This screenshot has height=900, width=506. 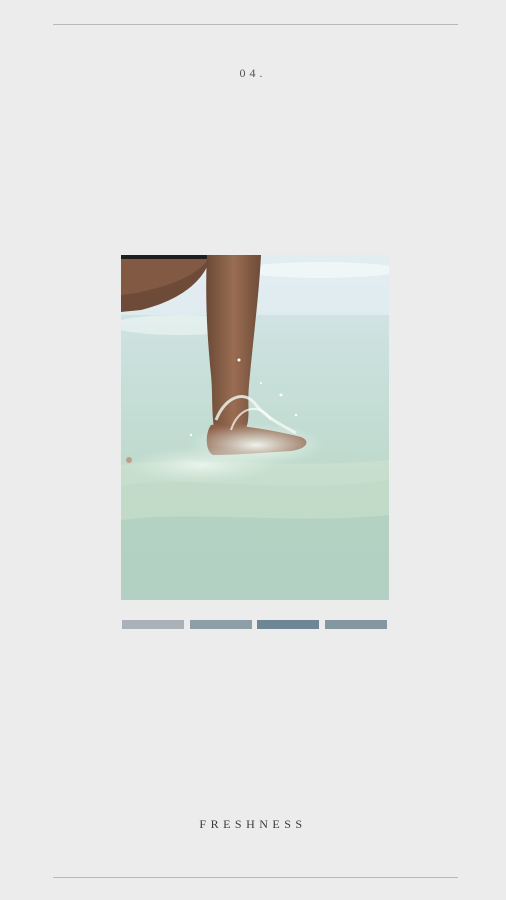 I want to click on bottom-divider, so click(x=255, y=877).